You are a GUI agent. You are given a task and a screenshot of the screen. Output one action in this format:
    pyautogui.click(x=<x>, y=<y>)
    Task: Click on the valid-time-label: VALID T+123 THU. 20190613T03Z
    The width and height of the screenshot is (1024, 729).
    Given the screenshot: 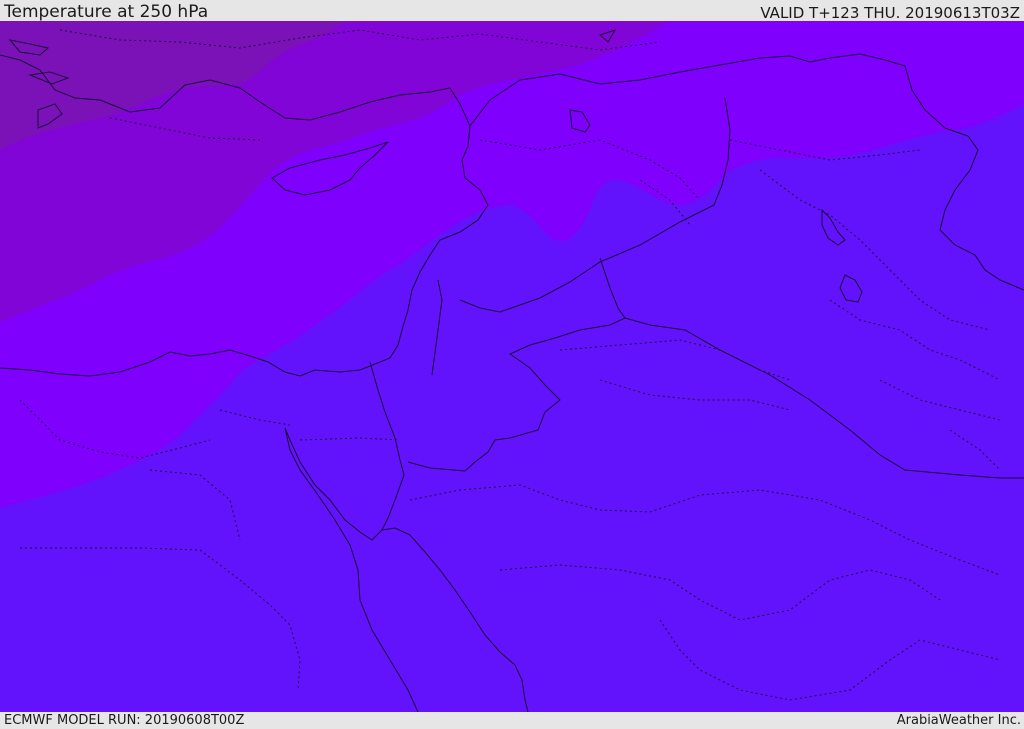 What is the action you would take?
    pyautogui.click(x=890, y=13)
    